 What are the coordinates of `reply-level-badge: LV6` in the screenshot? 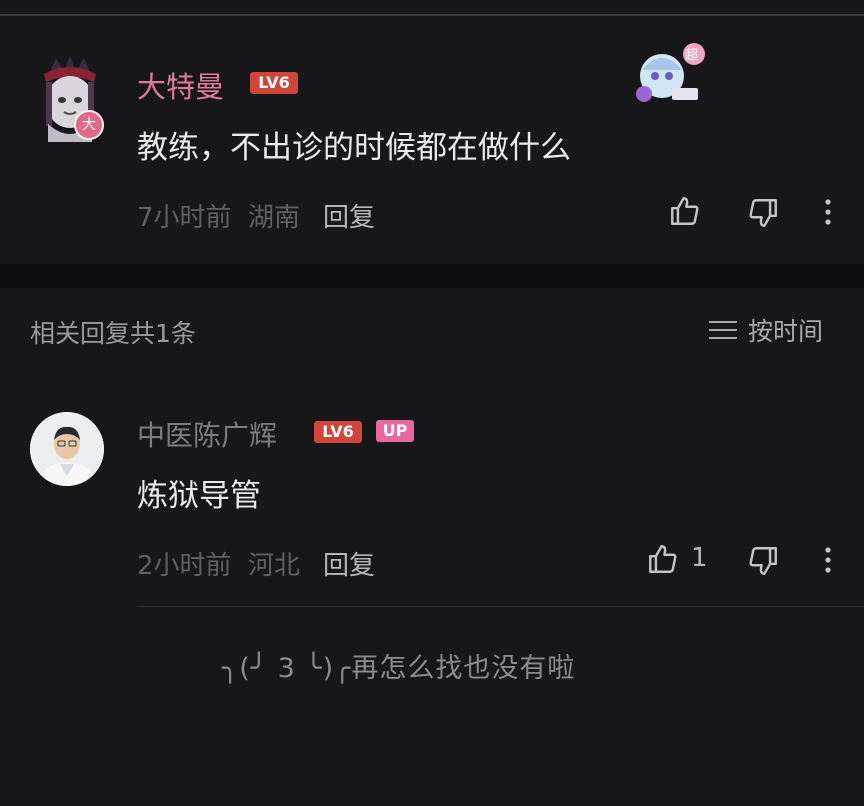 It's located at (338, 432).